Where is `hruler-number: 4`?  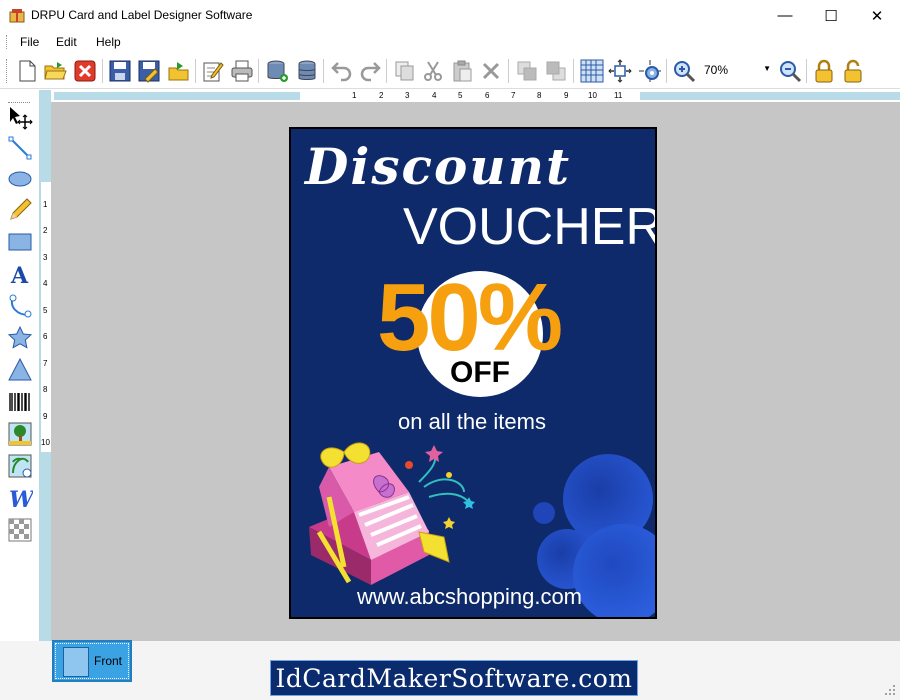 hruler-number: 4 is located at coordinates (434, 95).